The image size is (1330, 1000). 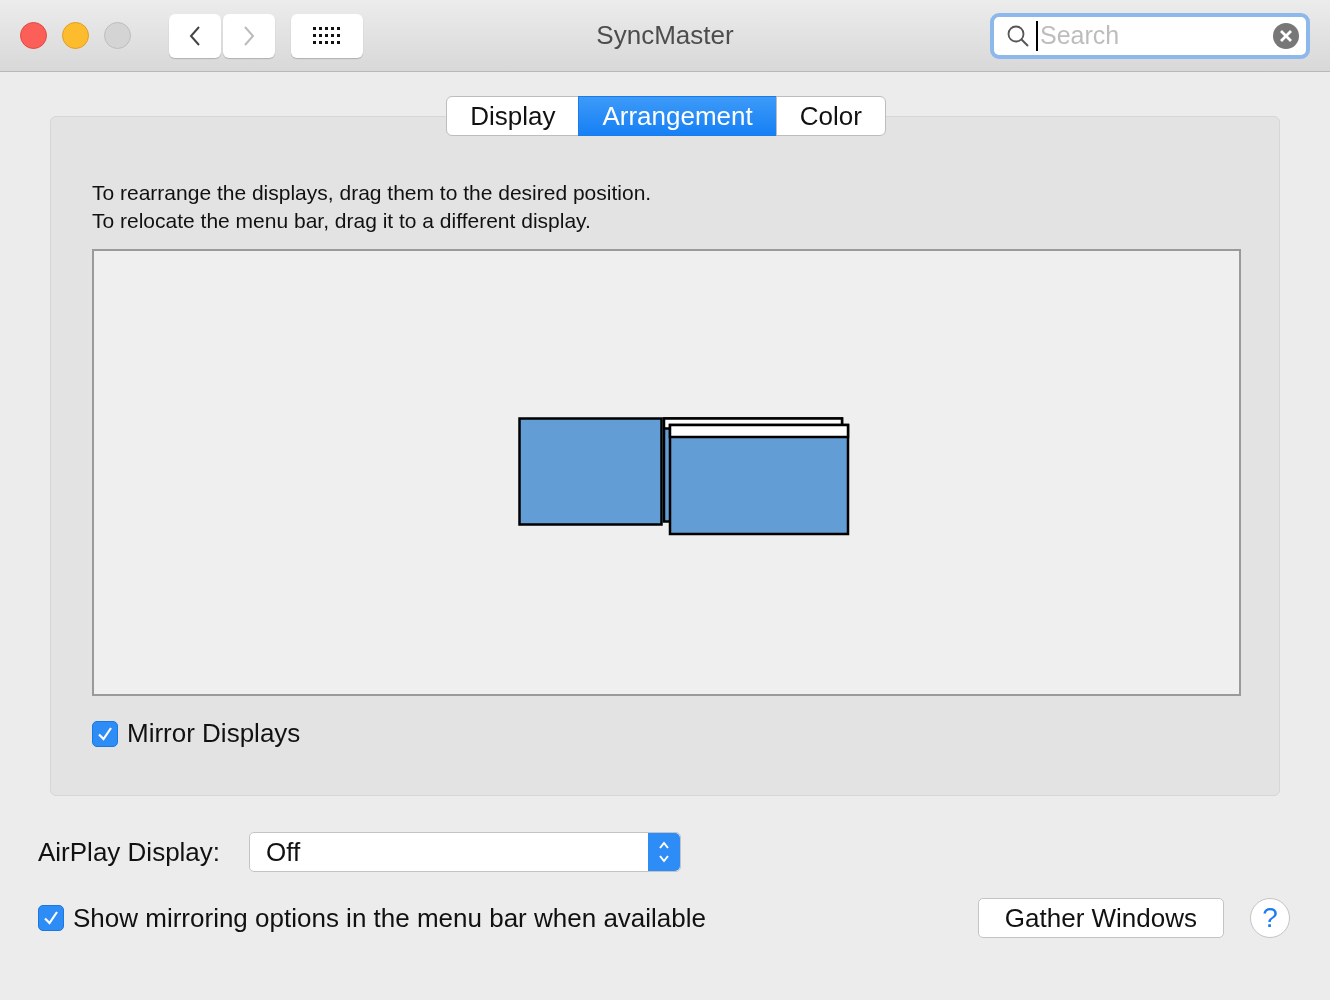 I want to click on search-bar: Search, so click(x=1150, y=35).